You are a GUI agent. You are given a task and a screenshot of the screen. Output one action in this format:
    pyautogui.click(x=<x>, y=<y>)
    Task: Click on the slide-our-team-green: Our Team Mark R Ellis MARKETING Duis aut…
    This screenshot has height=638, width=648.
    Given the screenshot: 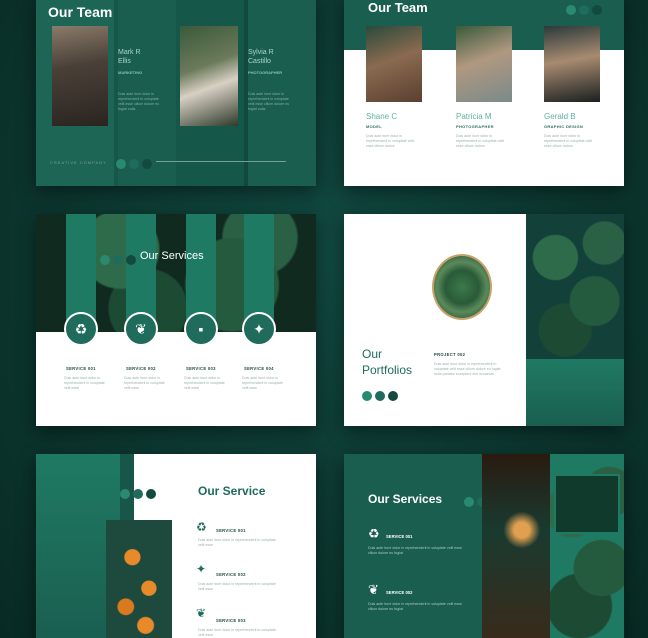 What is the action you would take?
    pyautogui.click(x=176, y=93)
    